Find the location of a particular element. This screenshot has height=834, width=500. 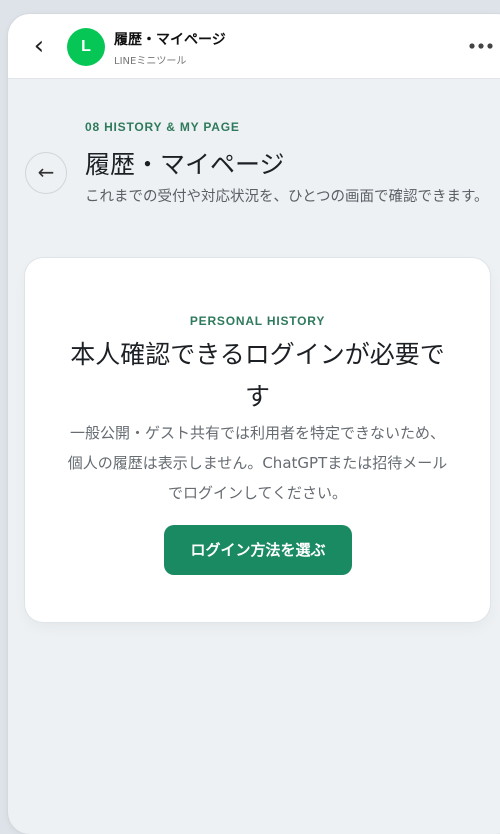

back-arrow-button: ← is located at coordinates (46, 173).